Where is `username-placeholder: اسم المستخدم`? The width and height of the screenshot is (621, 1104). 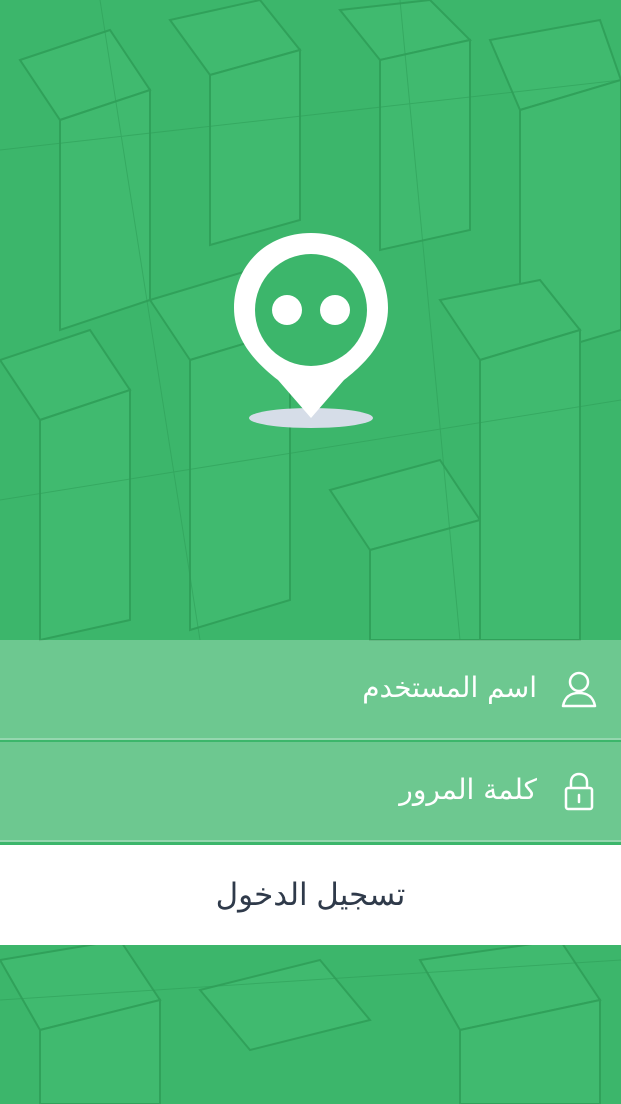 username-placeholder: اسم المستخدم is located at coordinates (449, 687).